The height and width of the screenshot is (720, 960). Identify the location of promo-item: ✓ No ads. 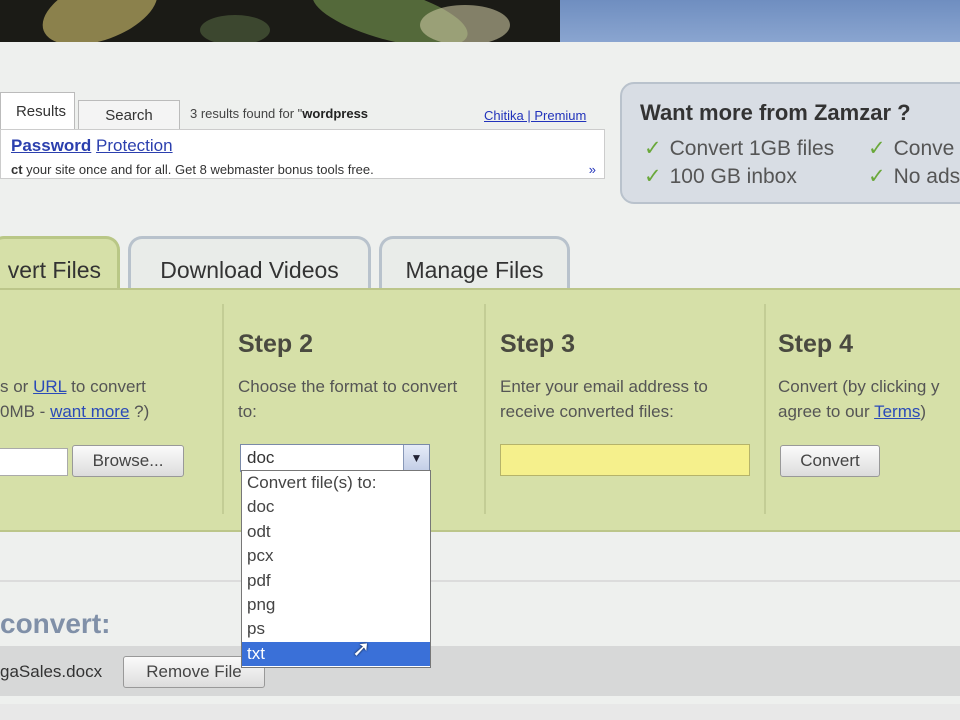
(914, 176).